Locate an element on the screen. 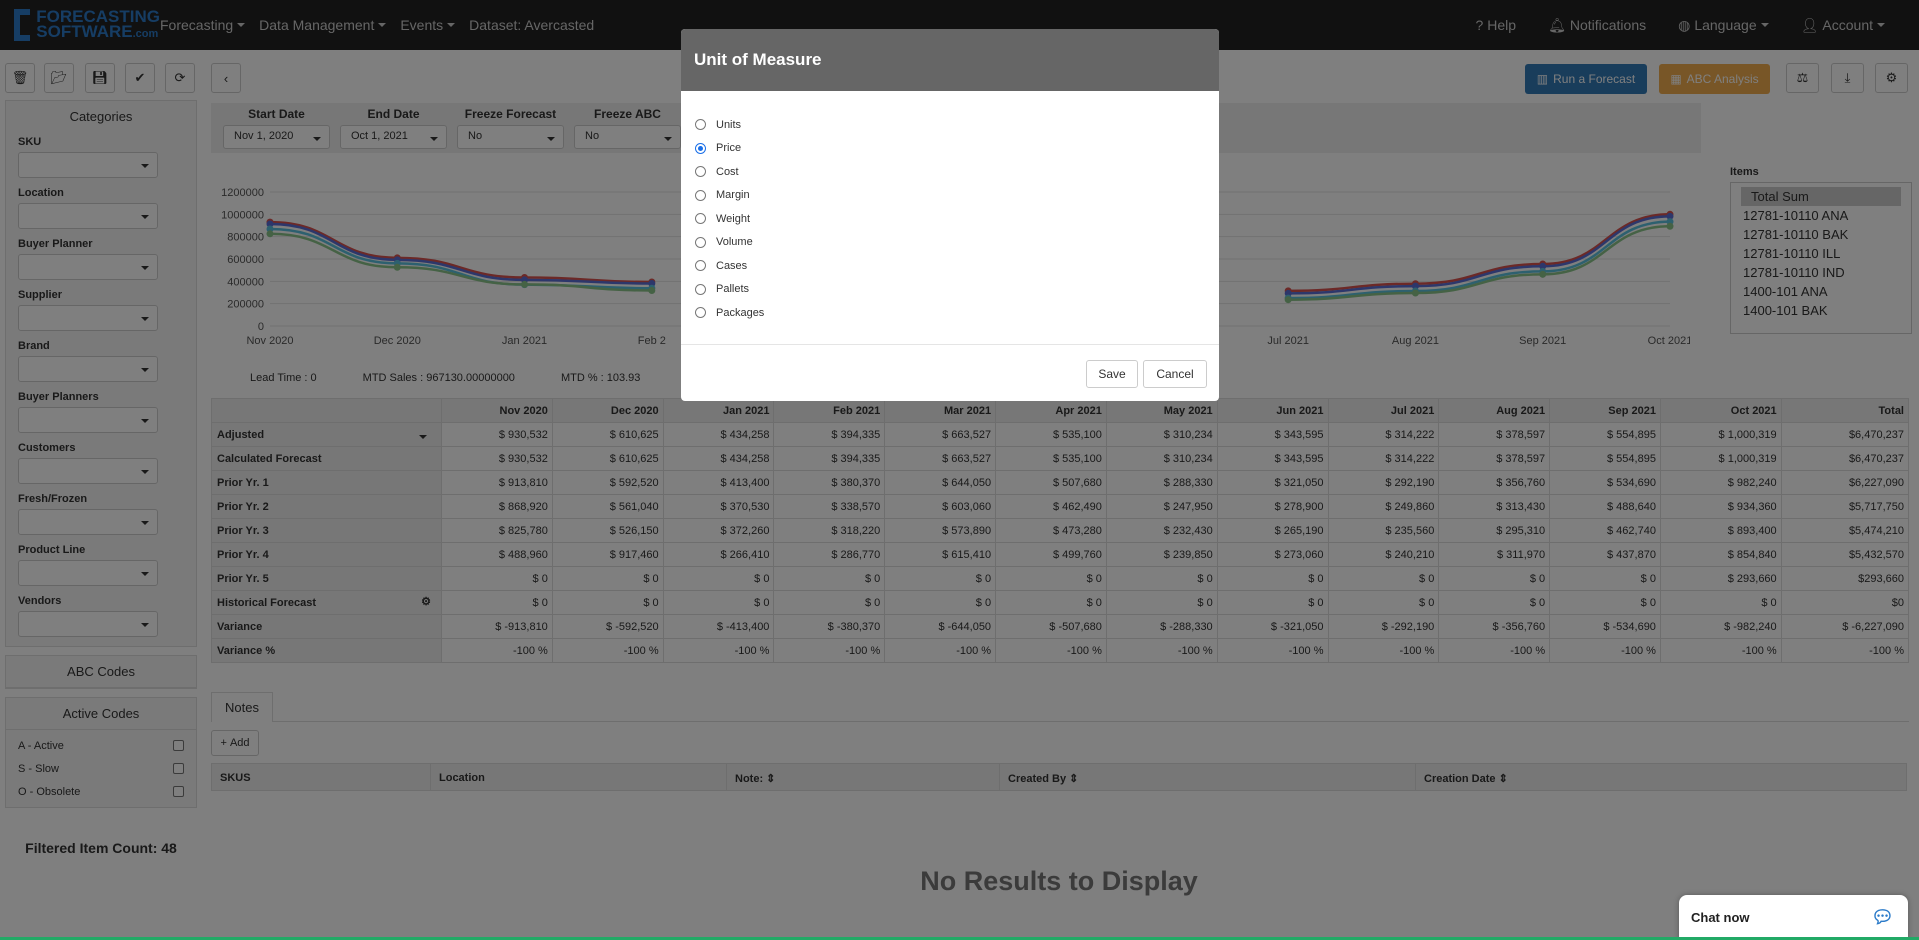  uom-option-label: Cases is located at coordinates (732, 265).